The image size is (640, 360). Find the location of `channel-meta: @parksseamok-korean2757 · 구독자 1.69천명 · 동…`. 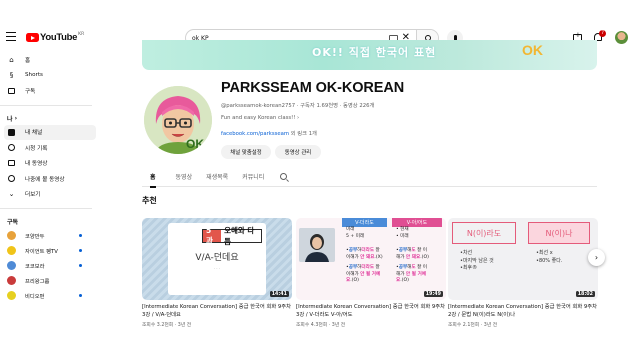

channel-meta: @parksseamok-korean2757 · 구독자 1.69천명 · 동… is located at coordinates (298, 106).